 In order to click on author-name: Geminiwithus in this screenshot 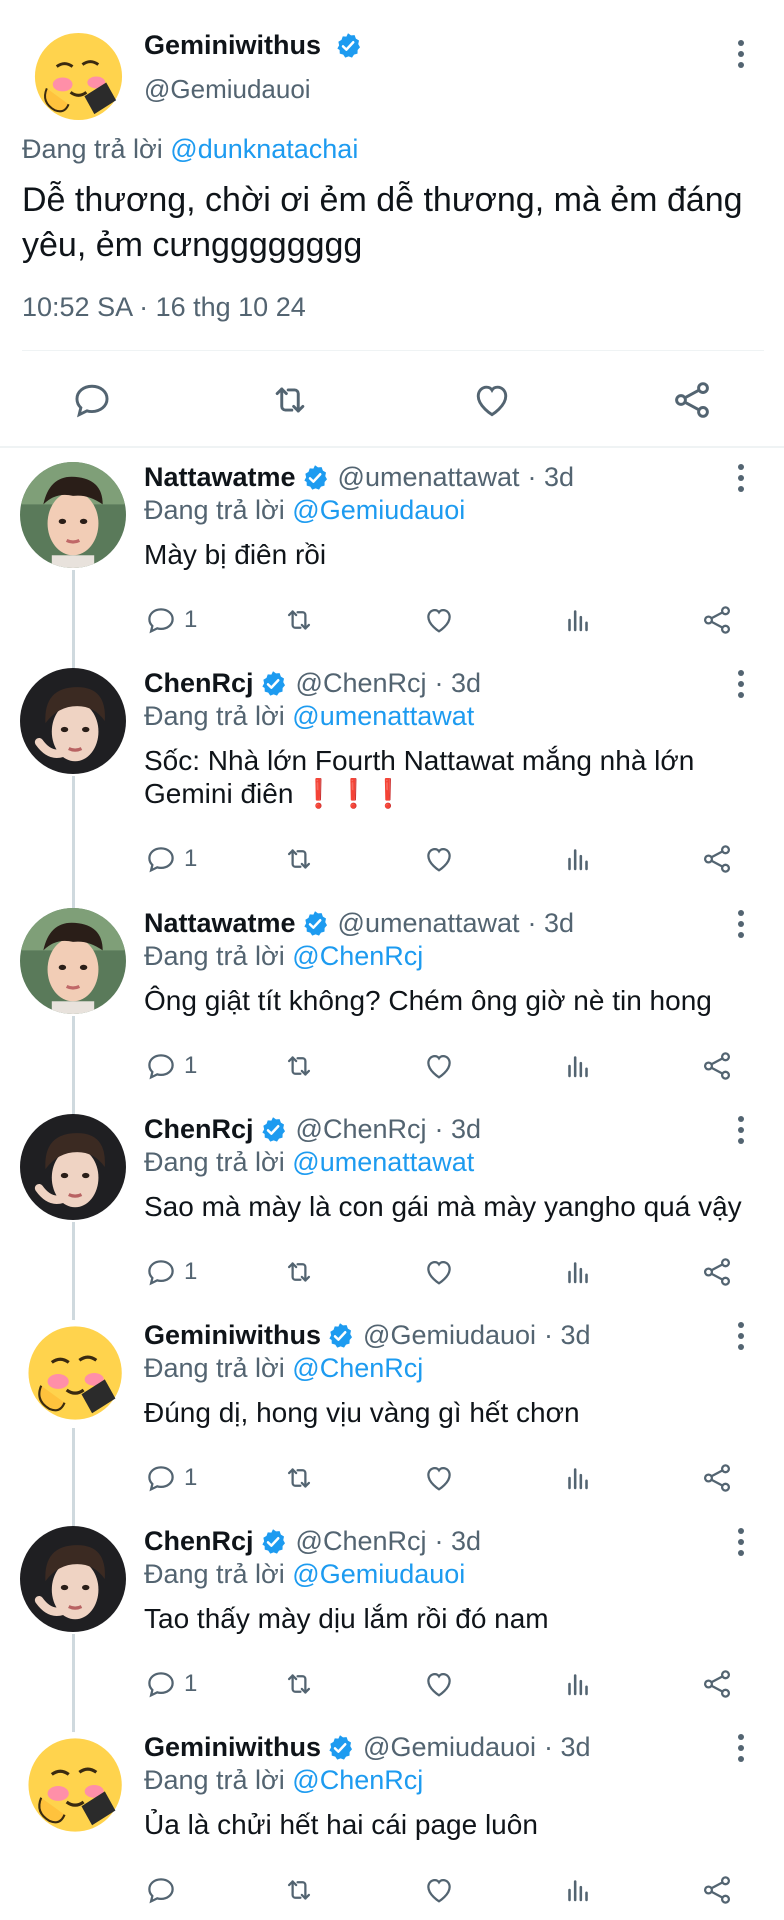, I will do `click(253, 45)`.